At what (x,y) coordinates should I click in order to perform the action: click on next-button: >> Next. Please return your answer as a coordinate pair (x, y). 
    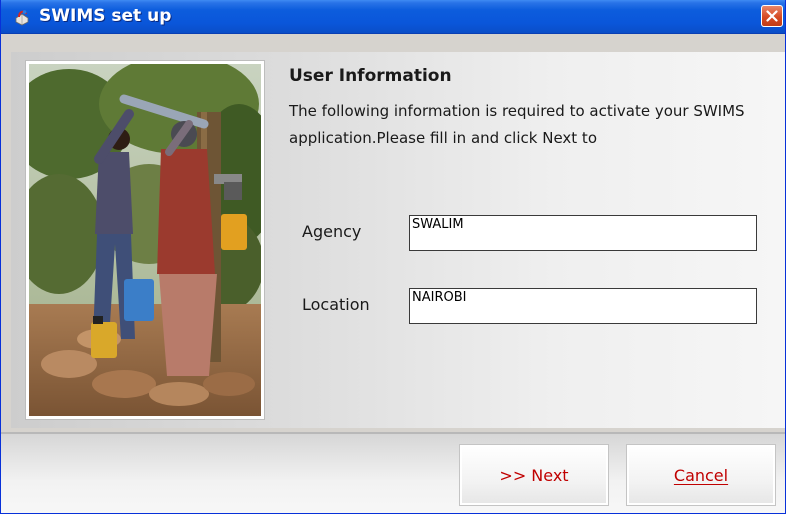
    Looking at the image, I should click on (534, 475).